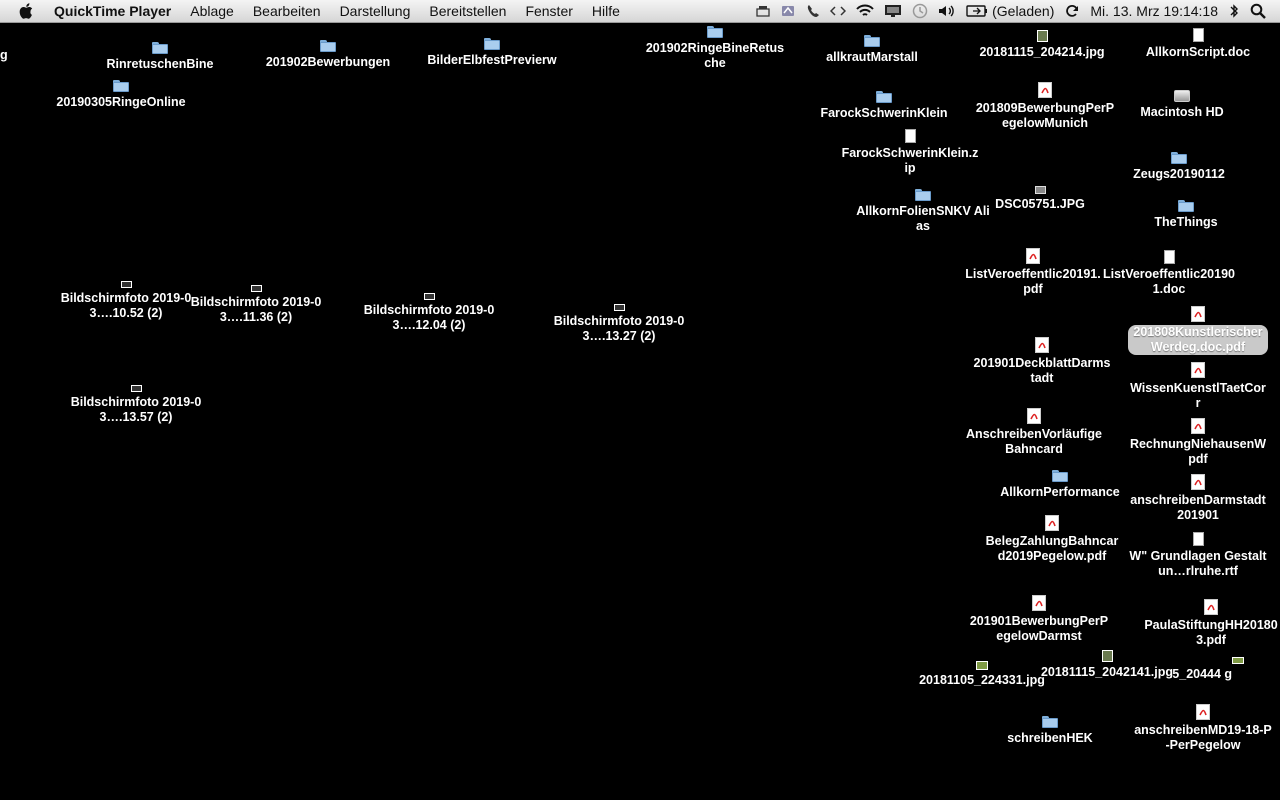 The image size is (1280, 800). Describe the element at coordinates (1040, 196) in the screenshot. I see `desktop-item: DSC05751.JPG` at that location.